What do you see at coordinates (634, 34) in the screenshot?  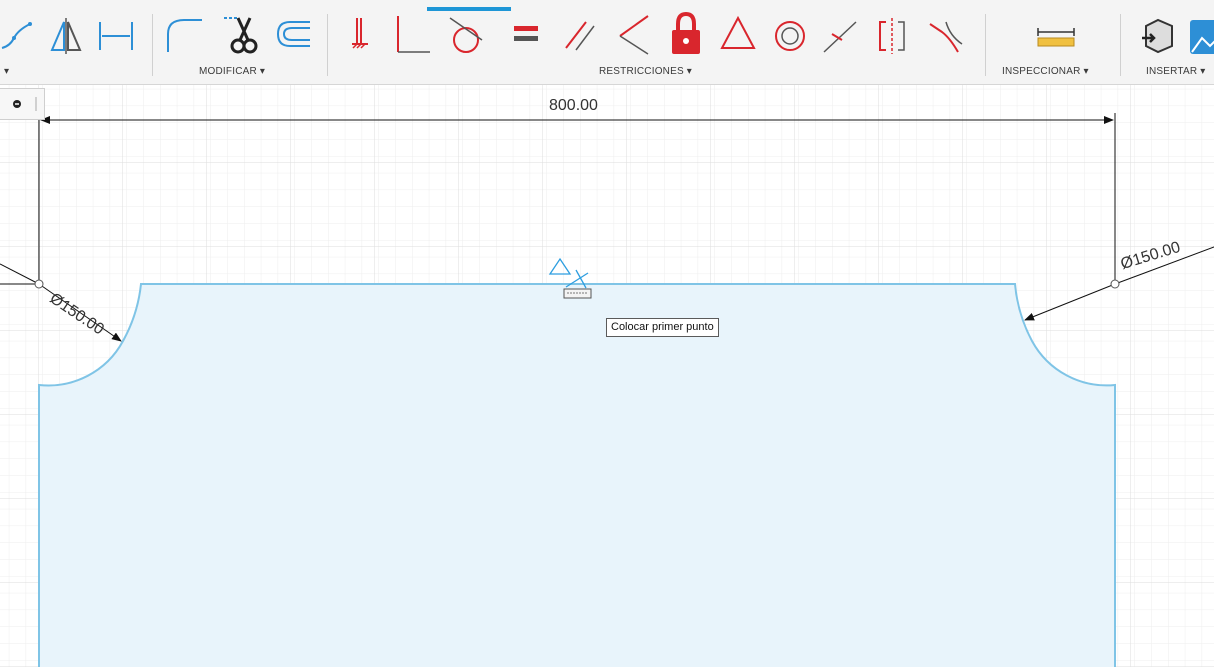 I see `coincident-icon` at bounding box center [634, 34].